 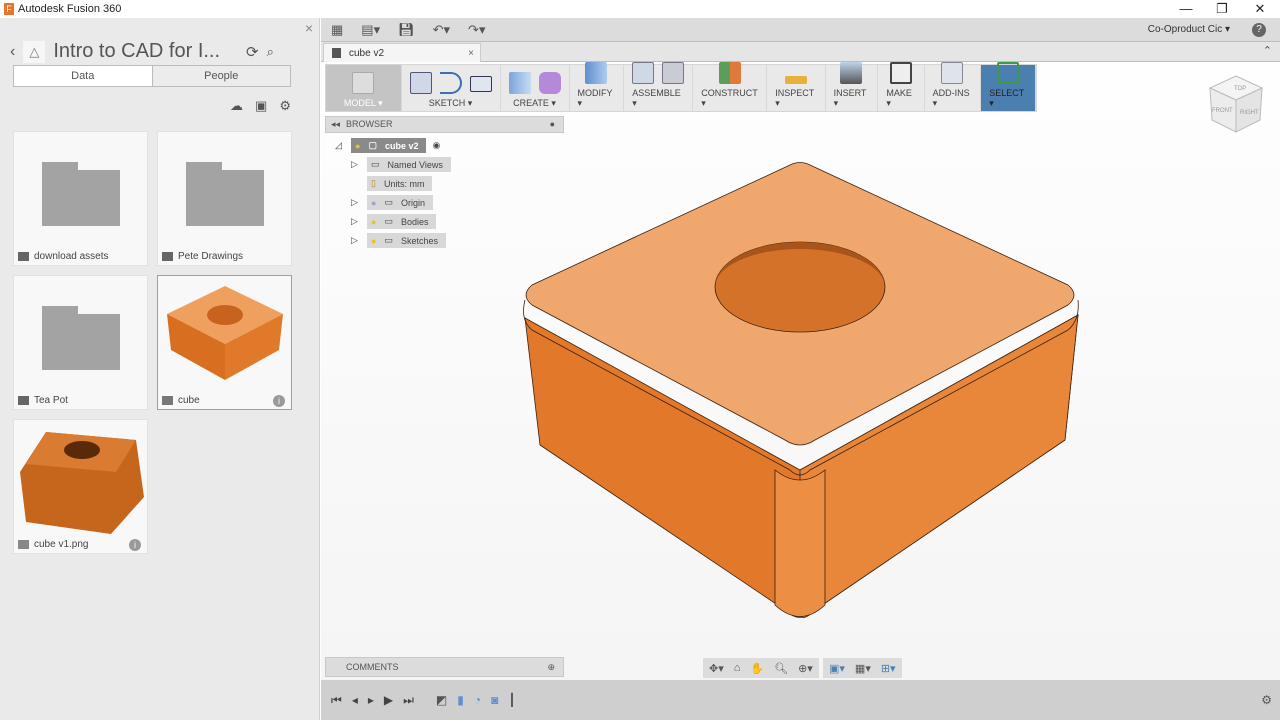 I want to click on timeline-fillet-feature-icon: ◔, so click(x=477, y=700).